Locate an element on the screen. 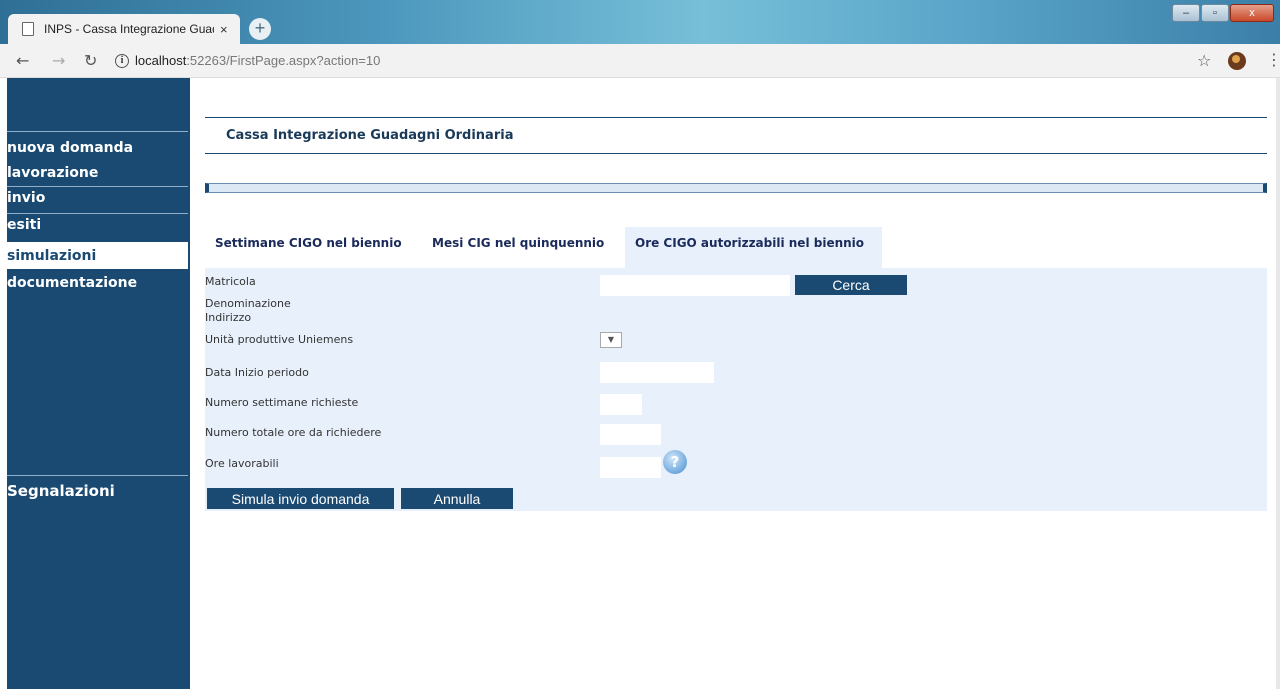 The height and width of the screenshot is (689, 1280). close-window-button: x is located at coordinates (1252, 13).